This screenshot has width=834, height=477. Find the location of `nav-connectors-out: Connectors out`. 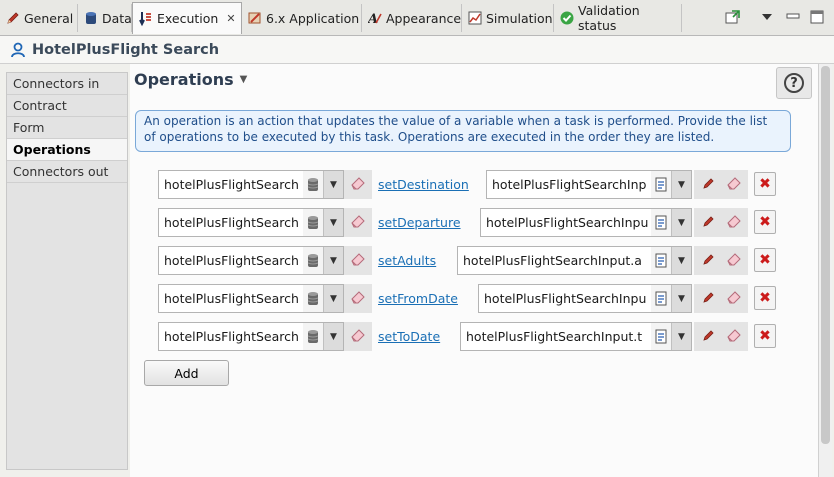

nav-connectors-out: Connectors out is located at coordinates (67, 172).